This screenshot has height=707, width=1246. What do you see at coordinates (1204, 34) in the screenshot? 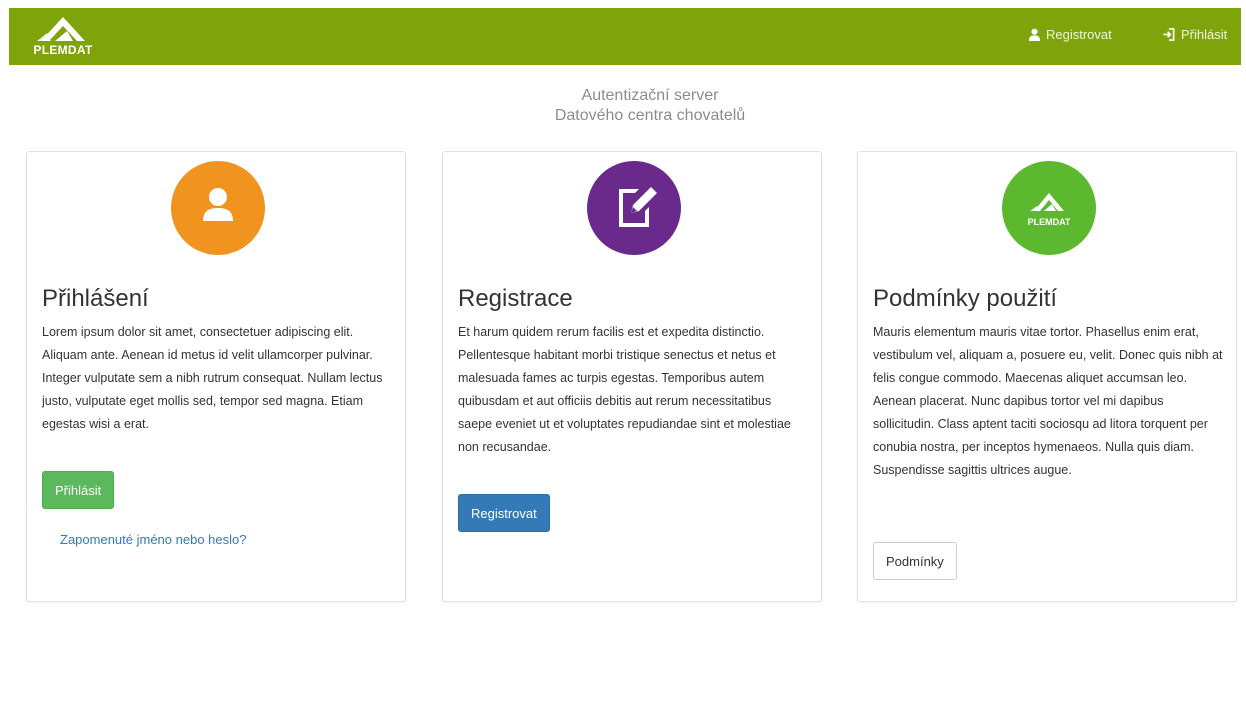
I see `nav-login-label: Přihlásit` at bounding box center [1204, 34].